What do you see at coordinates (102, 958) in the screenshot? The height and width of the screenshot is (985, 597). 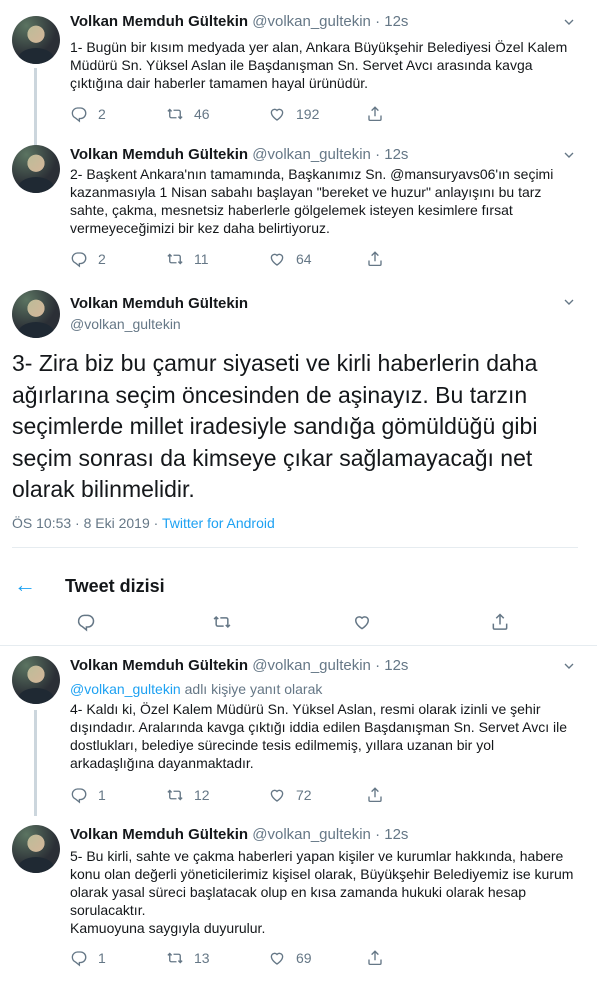 I see `reply-count: 1` at bounding box center [102, 958].